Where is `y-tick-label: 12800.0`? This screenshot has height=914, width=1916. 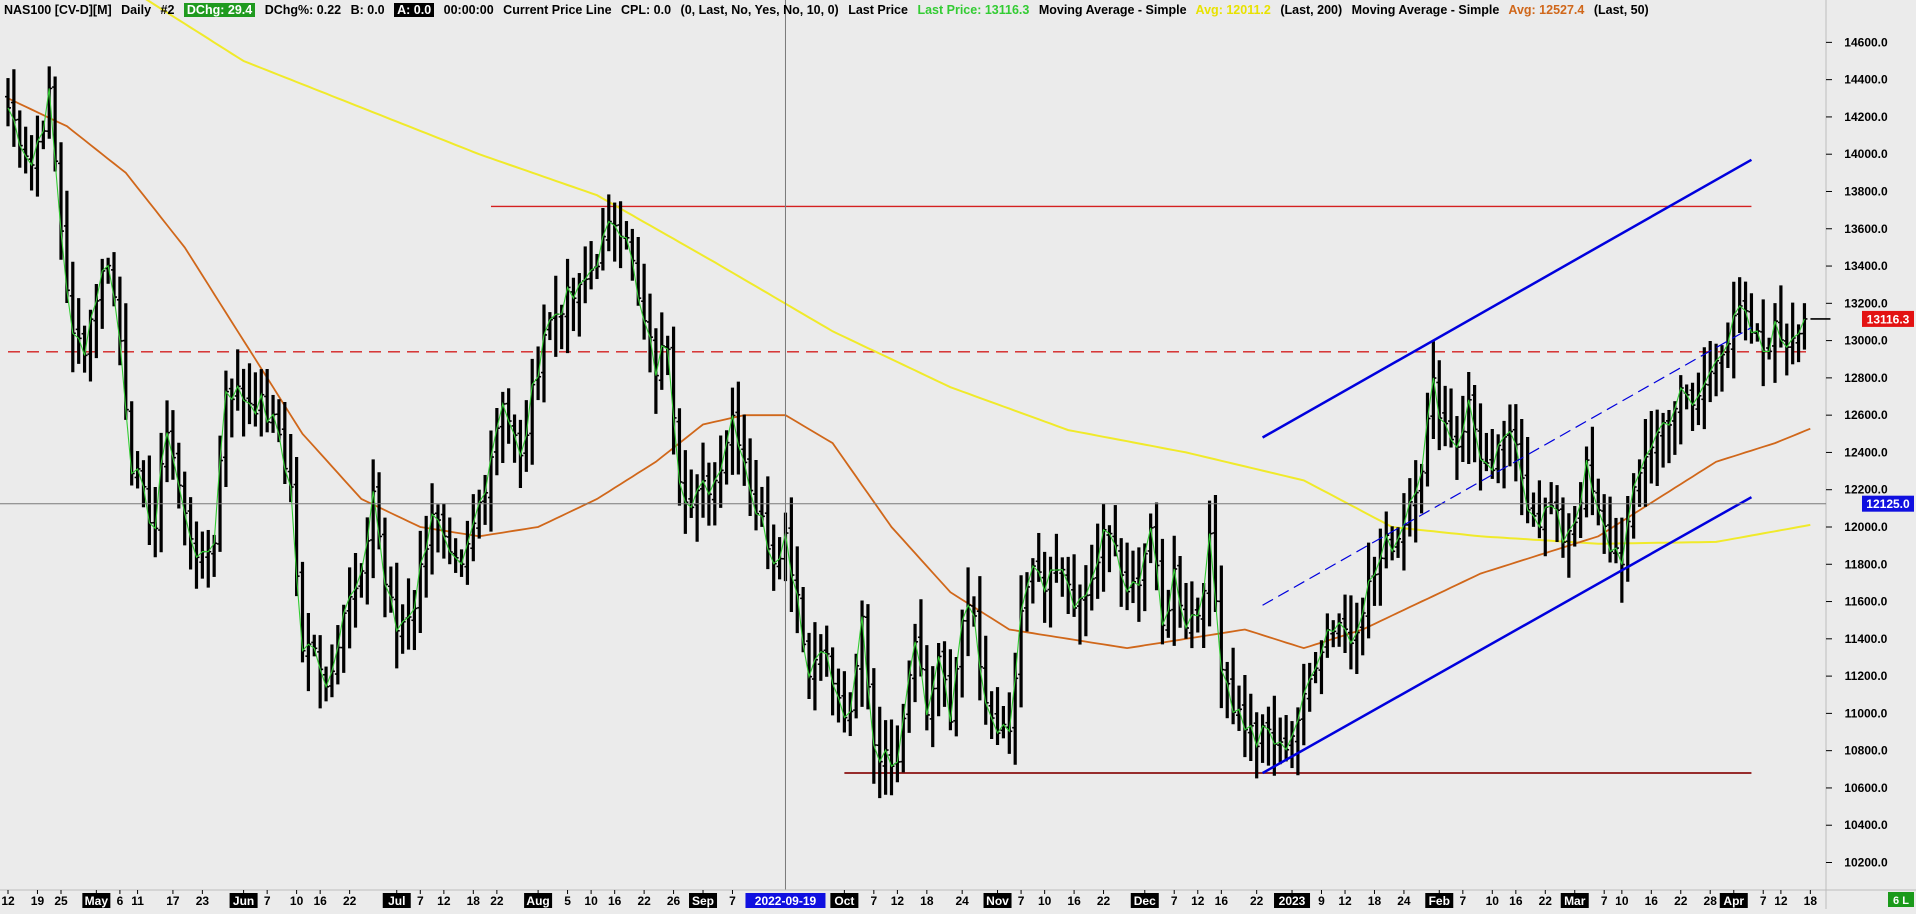 y-tick-label: 12800.0 is located at coordinates (1866, 378).